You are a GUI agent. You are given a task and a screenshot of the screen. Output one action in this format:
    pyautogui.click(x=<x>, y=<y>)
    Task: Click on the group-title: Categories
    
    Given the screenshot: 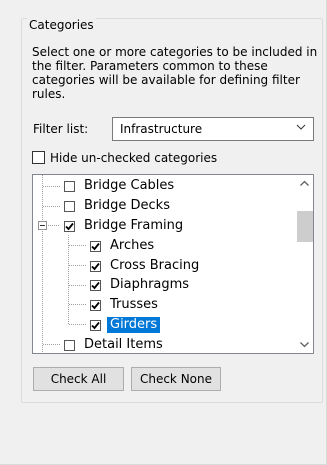 What is the action you would take?
    pyautogui.click(x=61, y=25)
    